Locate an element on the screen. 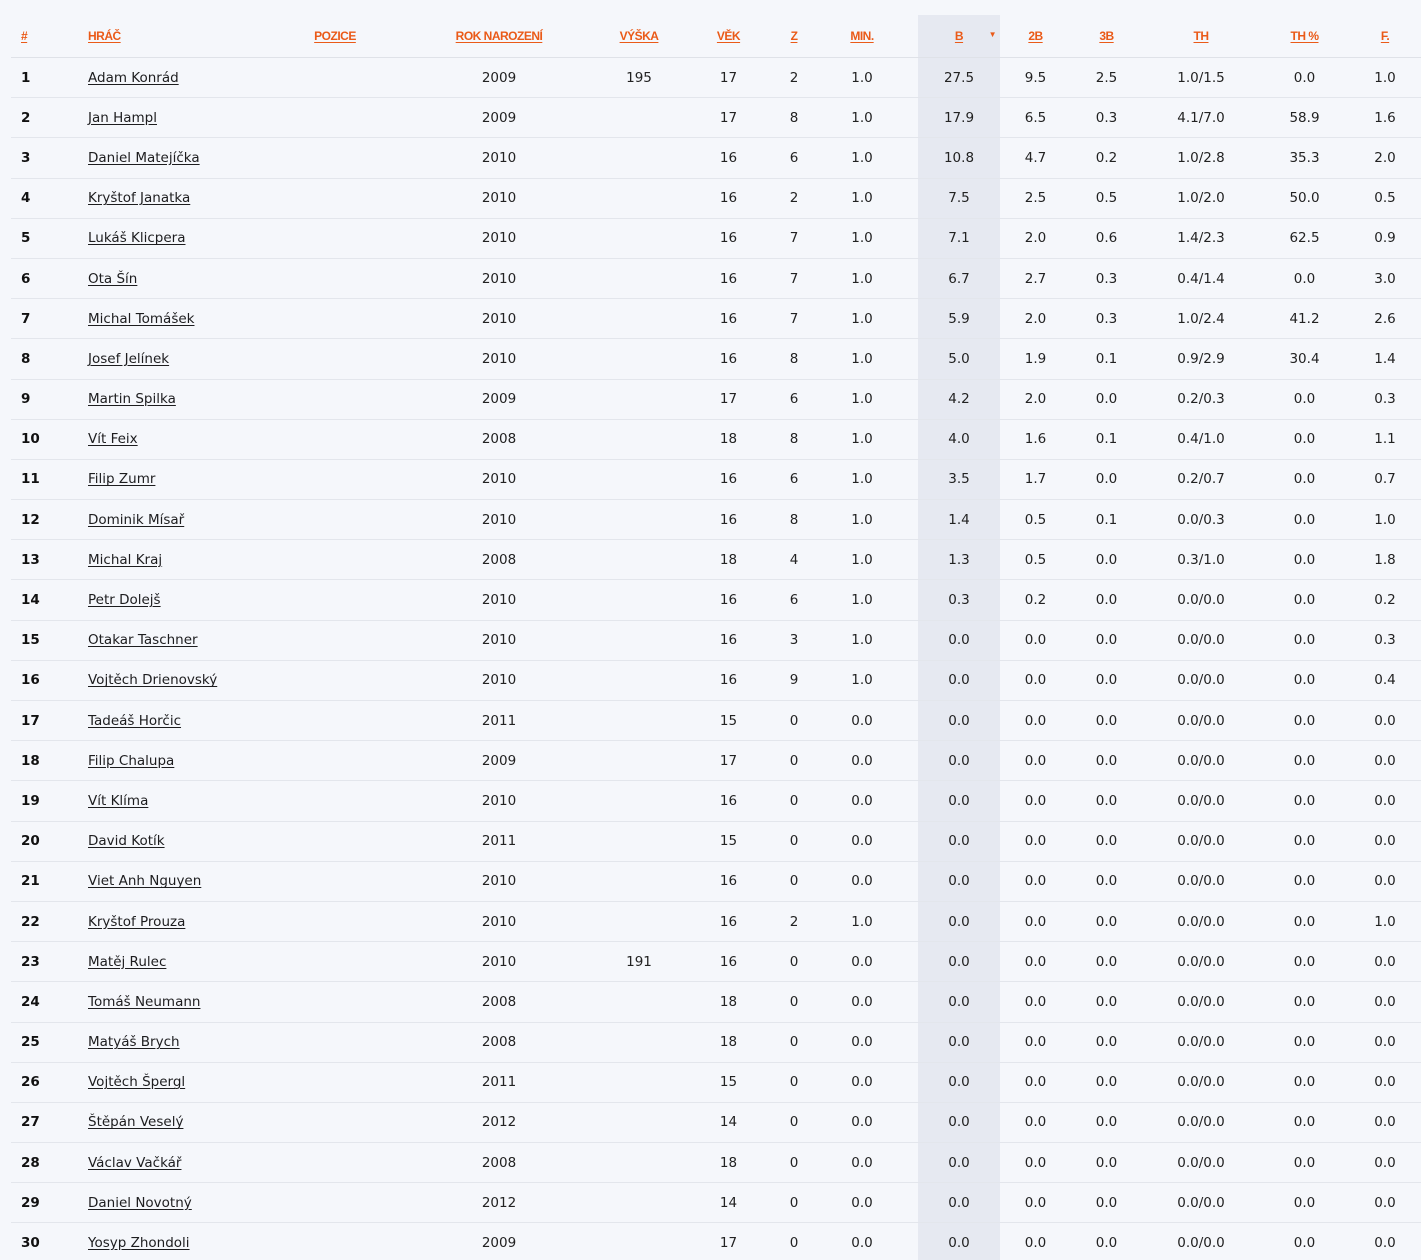  player-link: Václav Vačkář is located at coordinates (134, 1163).